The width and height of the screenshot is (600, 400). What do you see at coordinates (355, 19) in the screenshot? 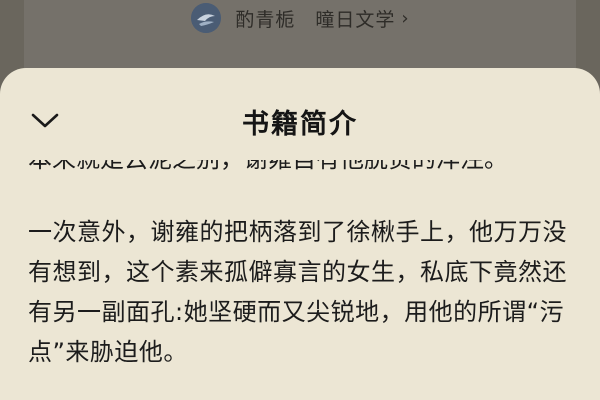
I see `publisher-name: 曈日文学` at bounding box center [355, 19].